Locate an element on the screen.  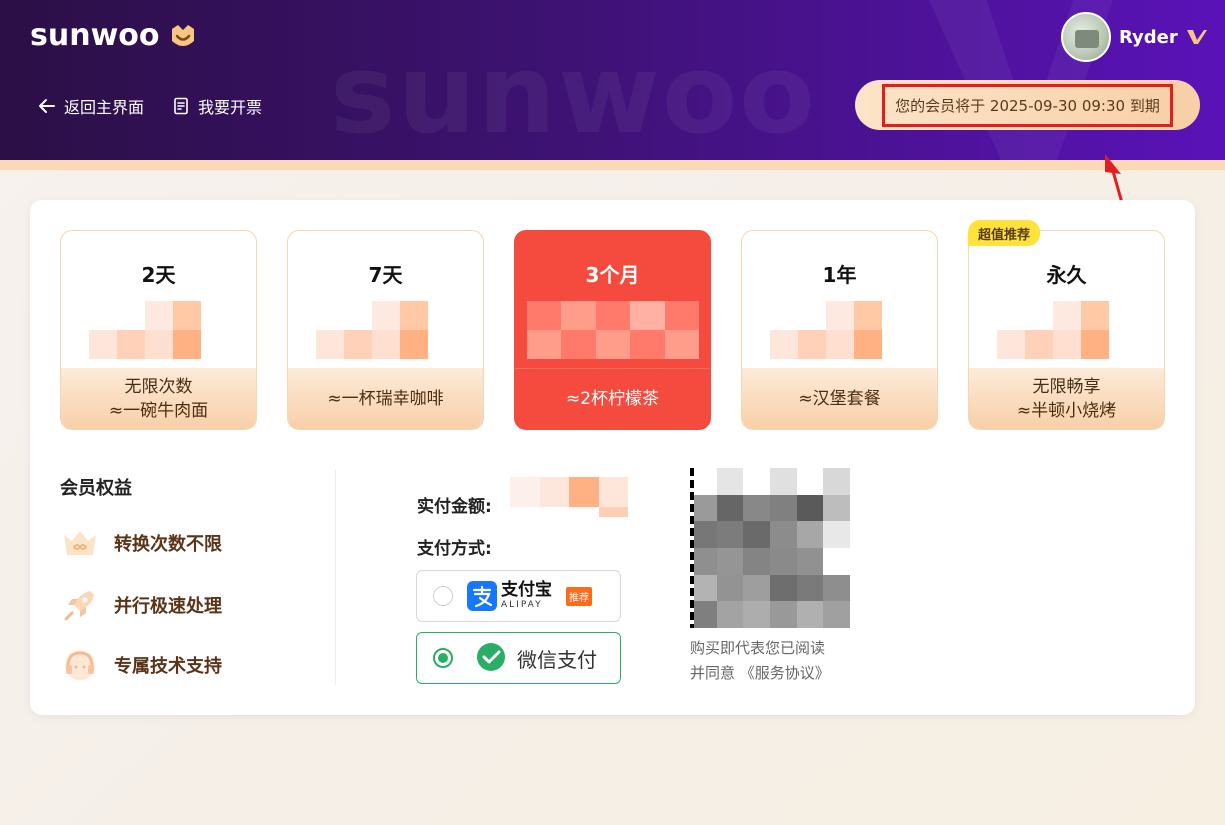
amount-label: 实付金额: is located at coordinates (454, 507).